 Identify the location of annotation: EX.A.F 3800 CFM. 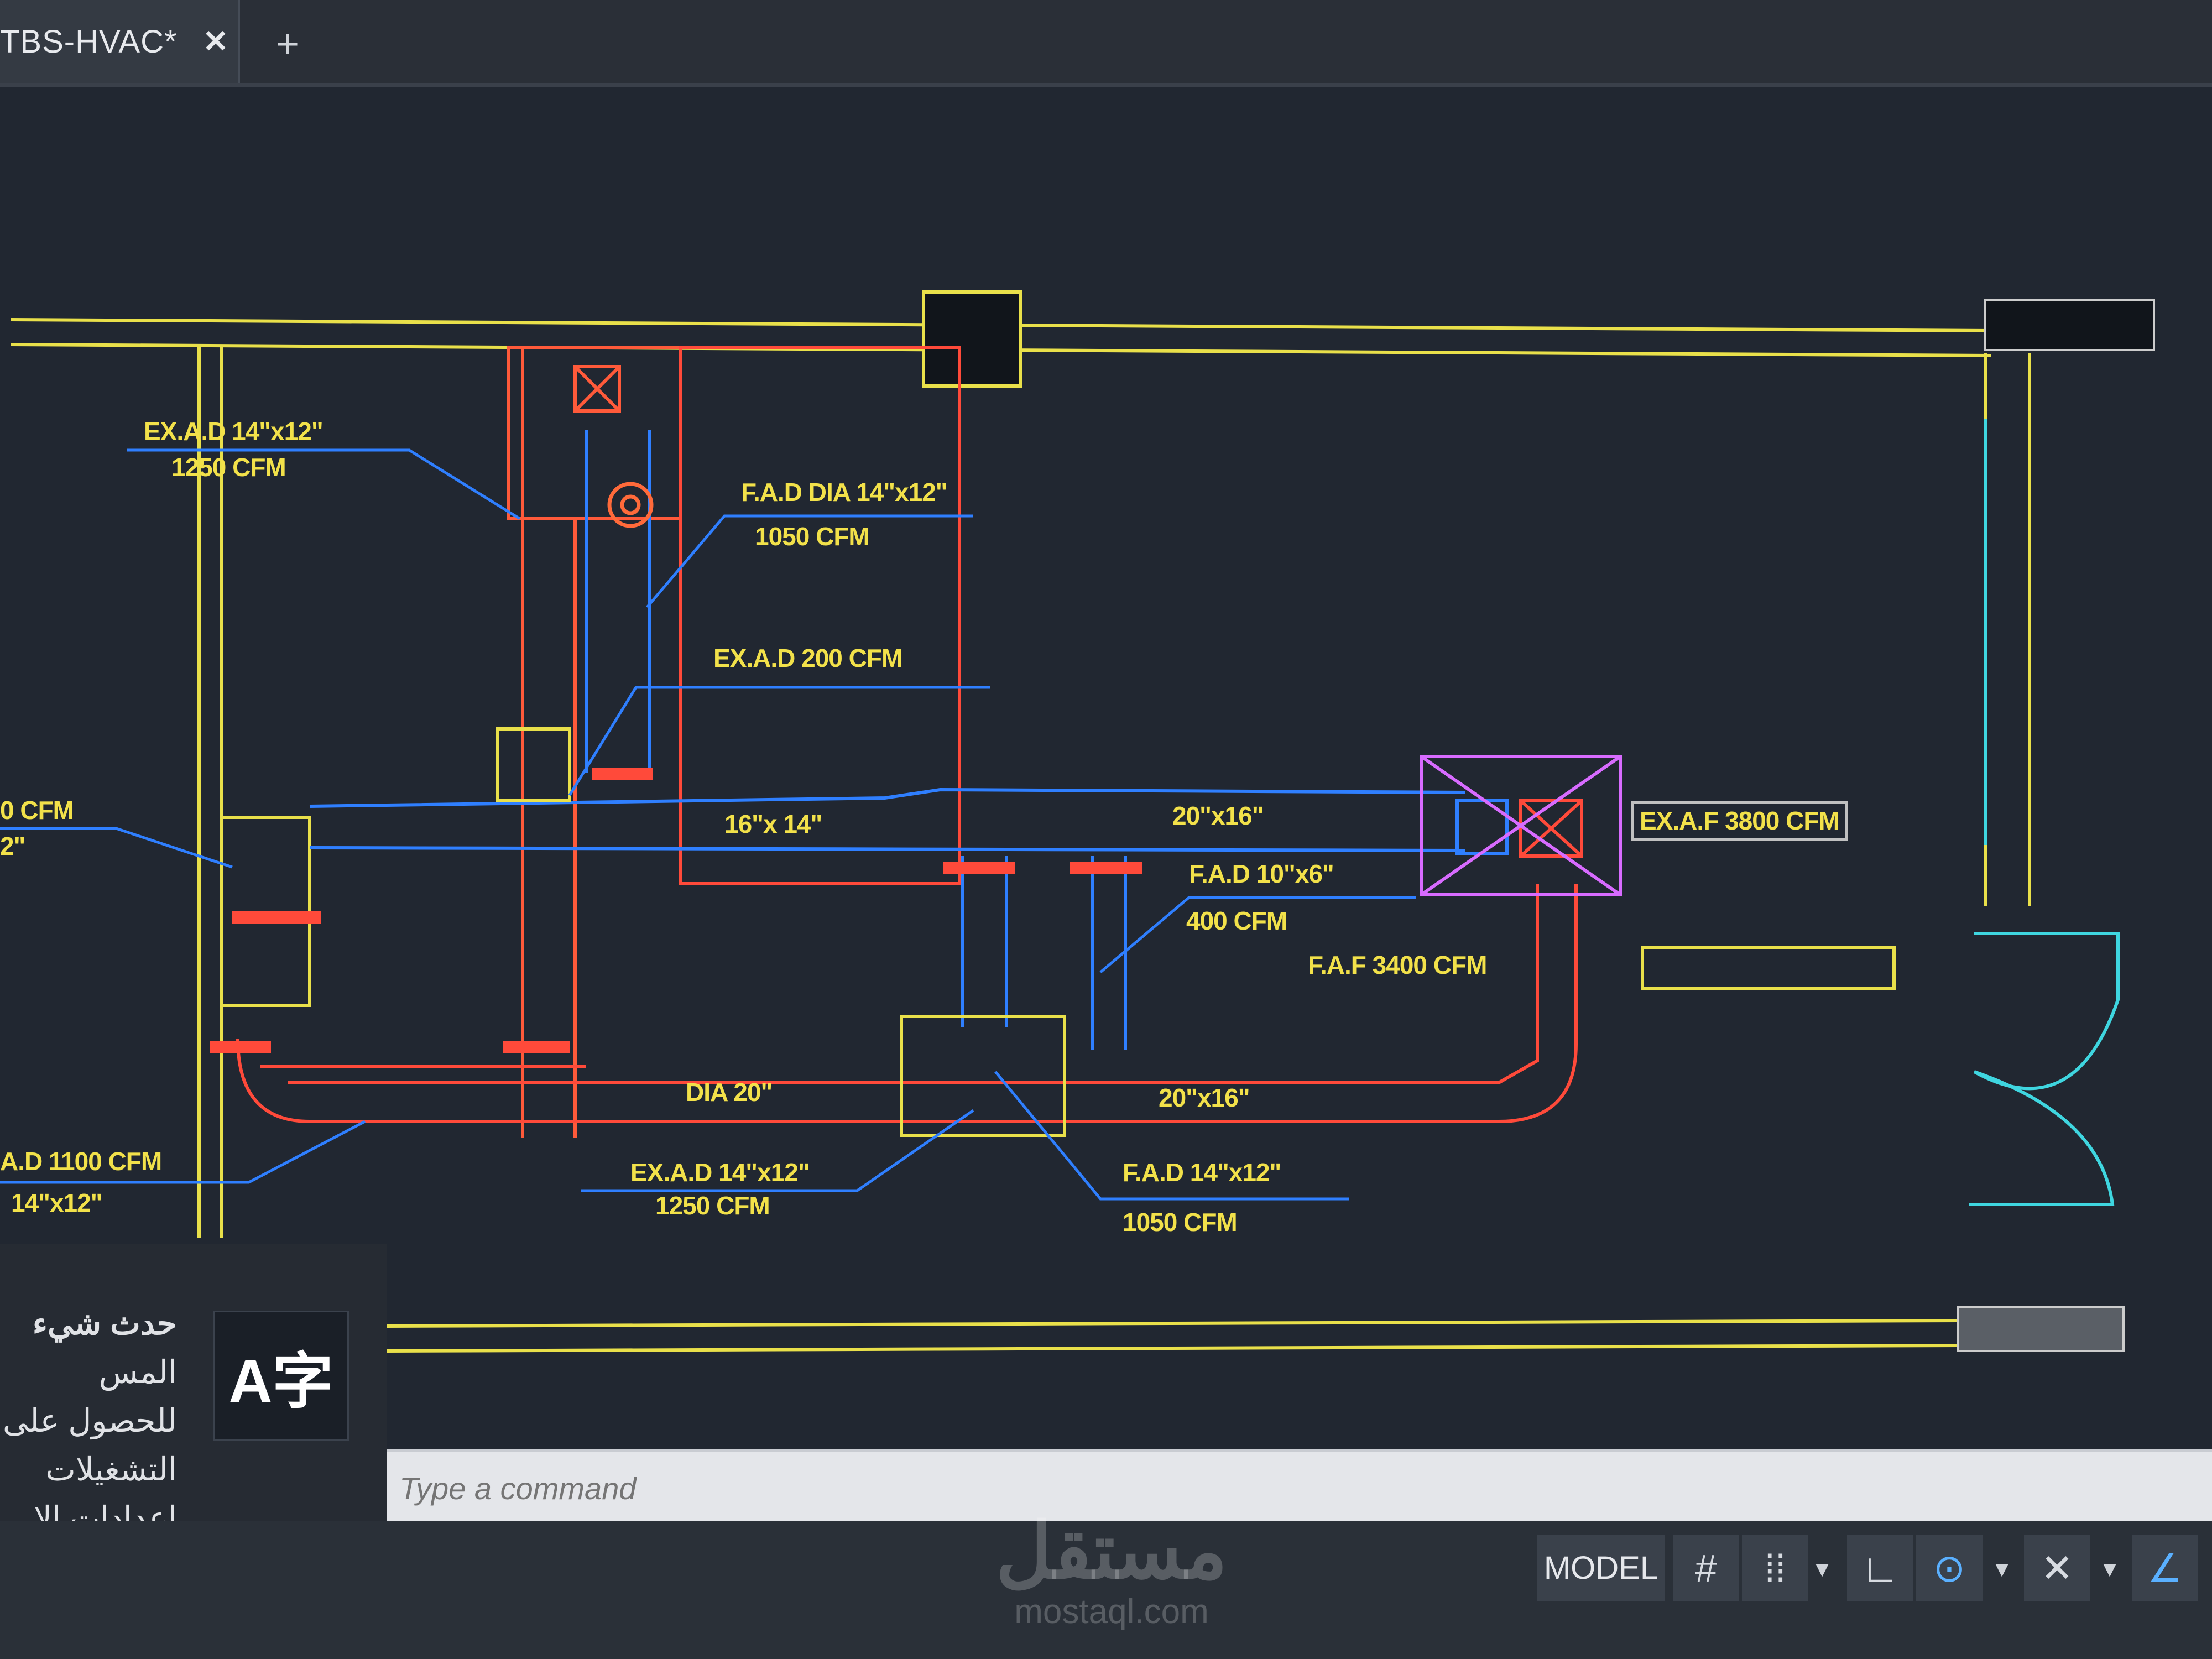
(1739, 821).